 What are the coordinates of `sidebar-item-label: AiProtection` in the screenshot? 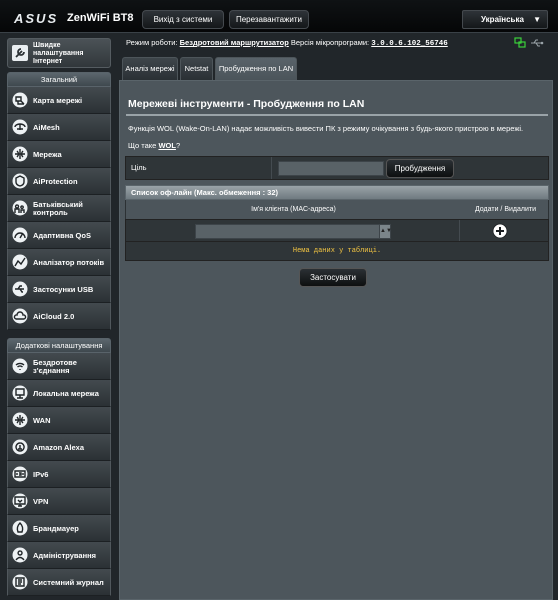 It's located at (55, 181).